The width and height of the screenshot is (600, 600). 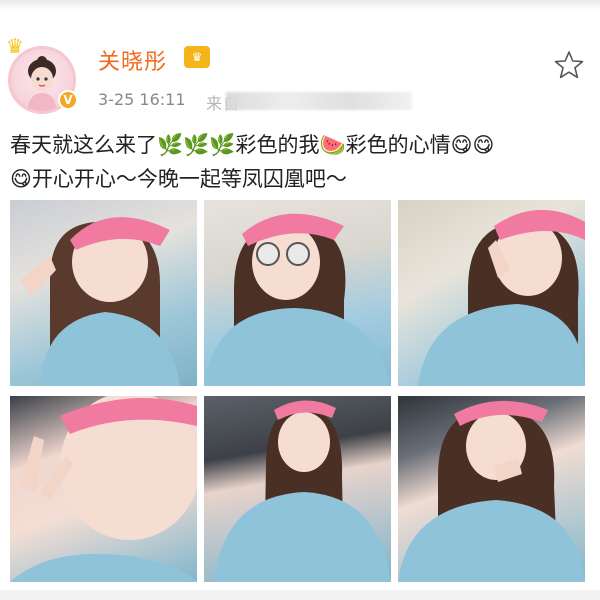 What do you see at coordinates (178, 179) in the screenshot?
I see `post-text-line-2: 😋开心开心～今晚一起等凤囚凰吧～` at bounding box center [178, 179].